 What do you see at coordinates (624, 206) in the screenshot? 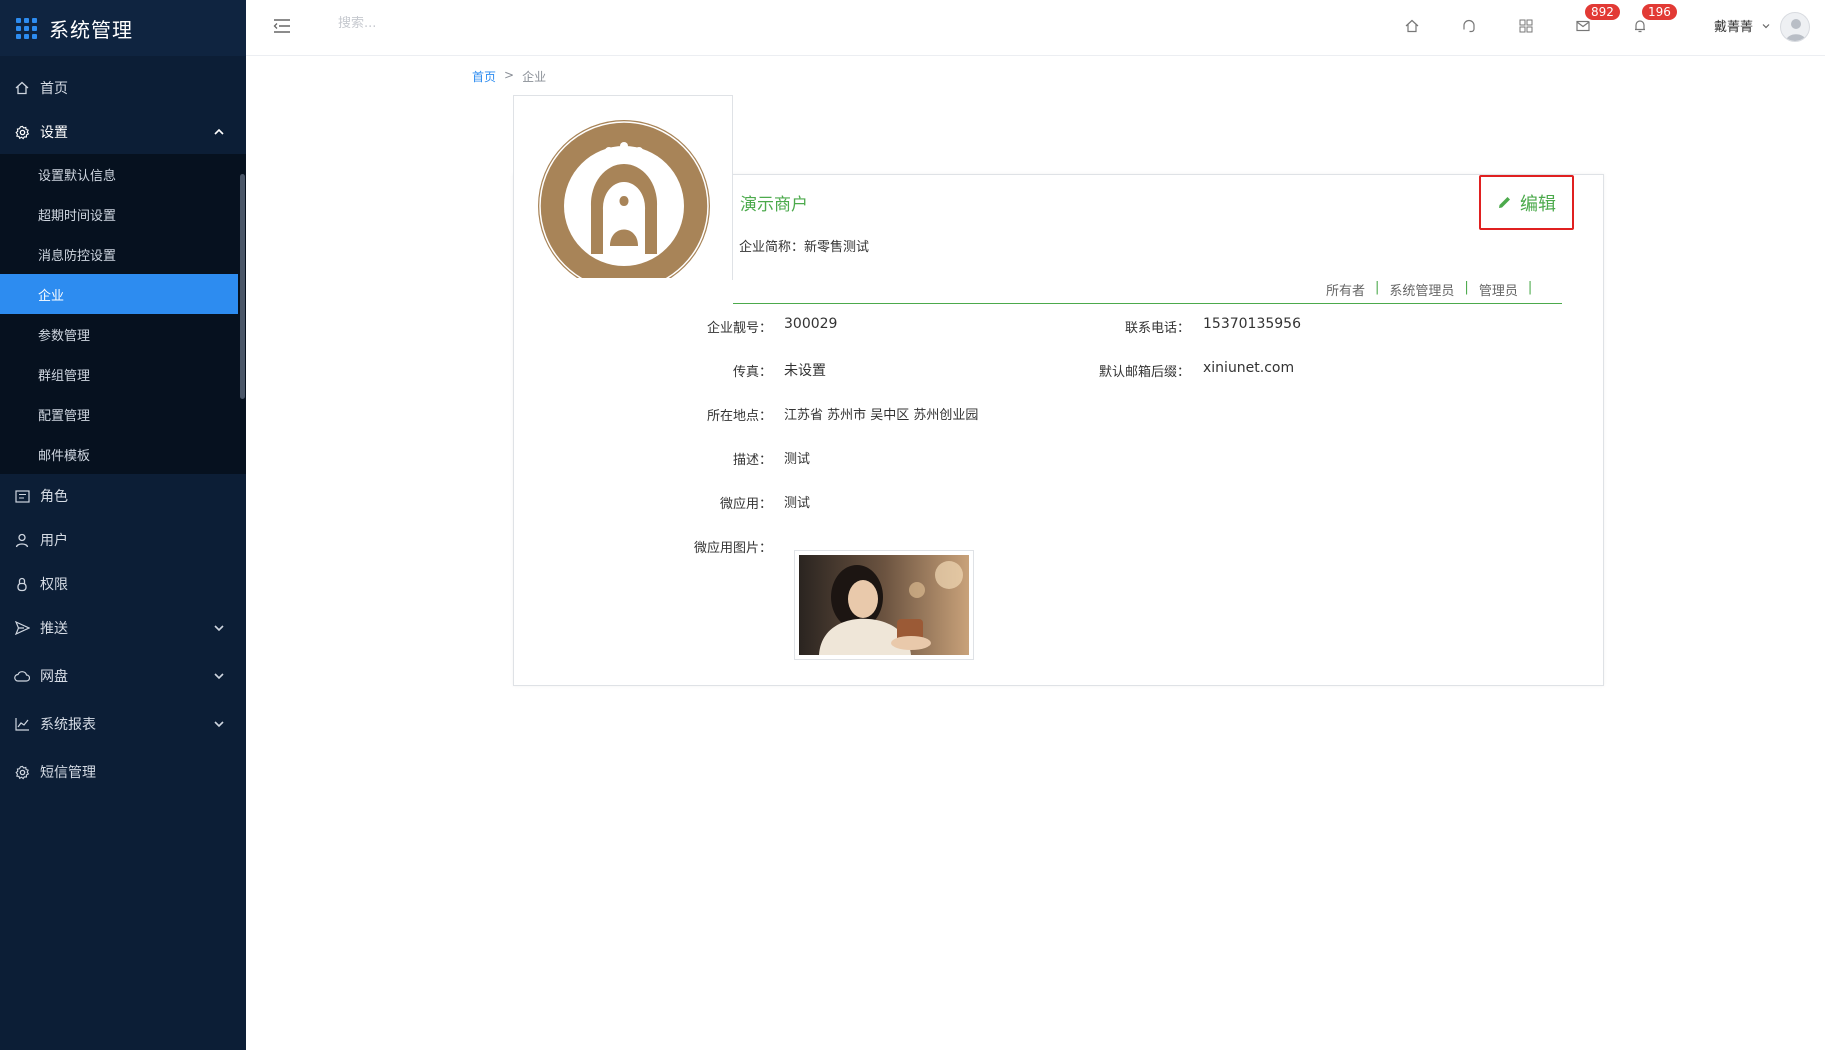
I see `company-logo` at bounding box center [624, 206].